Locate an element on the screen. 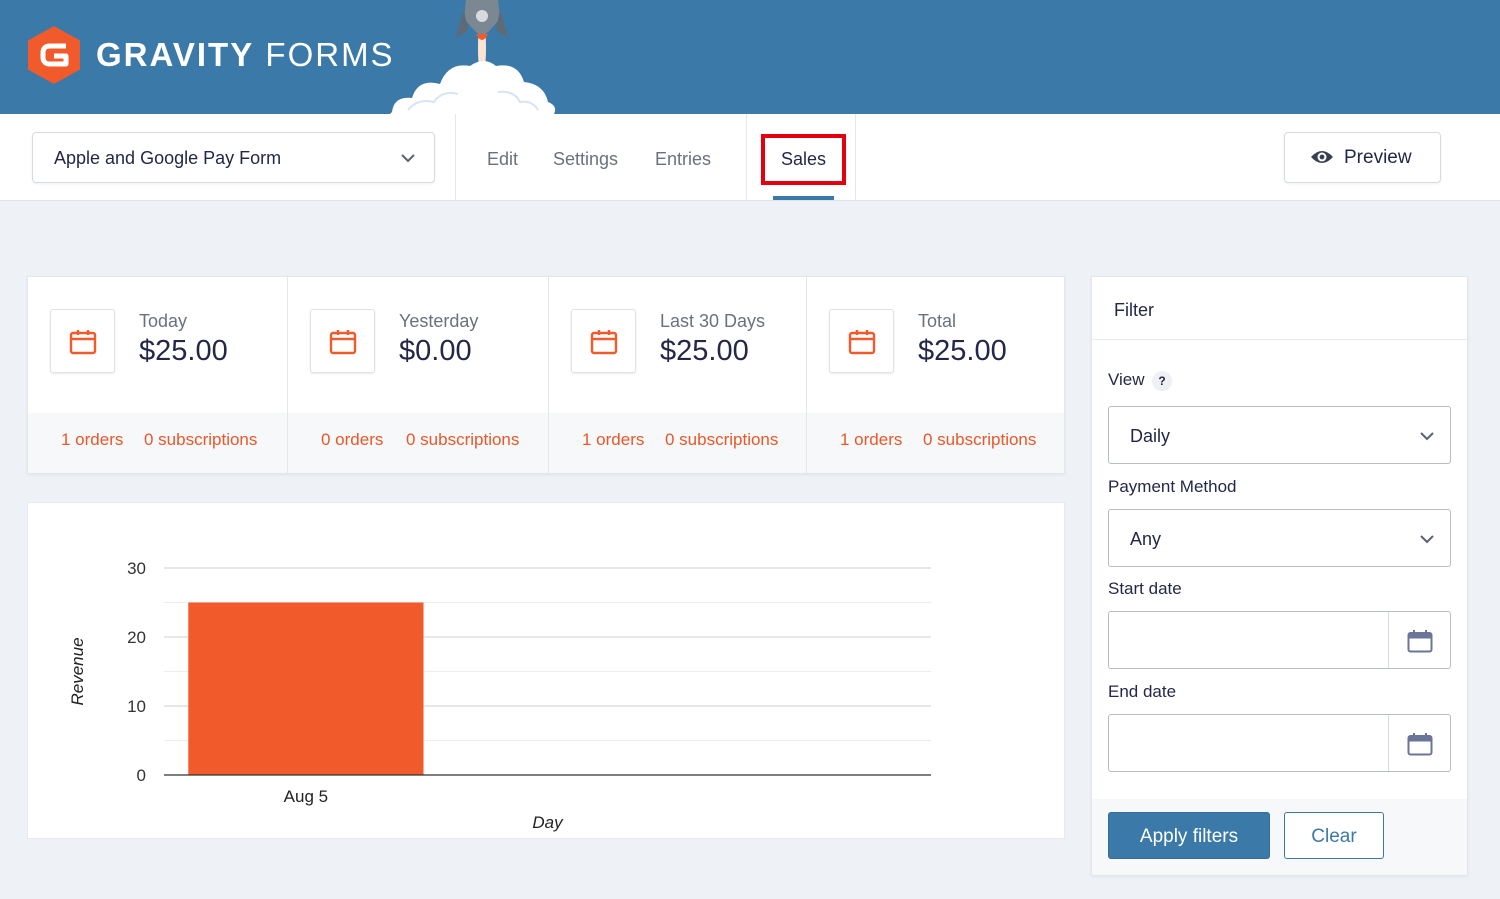 The height and width of the screenshot is (899, 1500). end-date-input is located at coordinates (1249, 743).